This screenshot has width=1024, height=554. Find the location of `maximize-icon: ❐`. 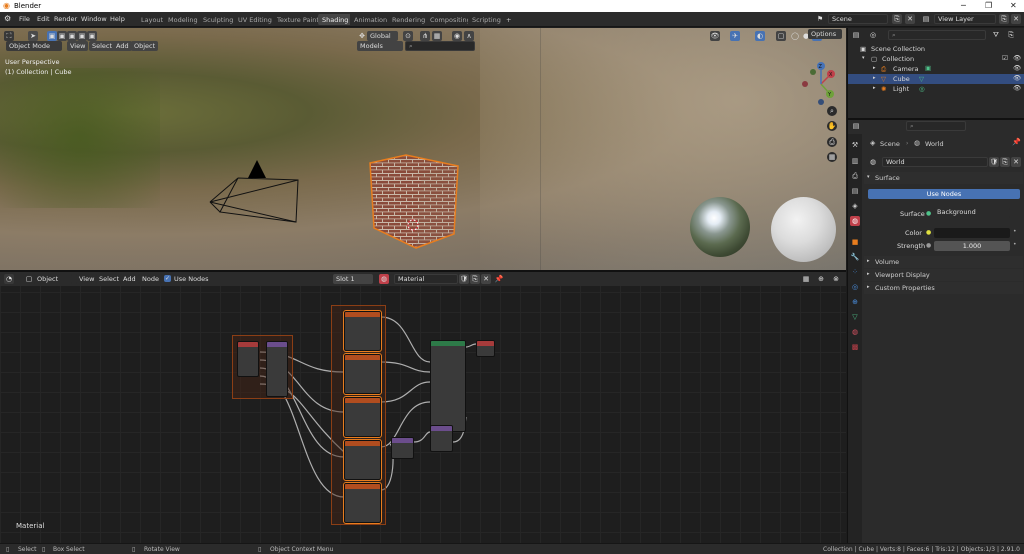

maximize-icon: ❐ is located at coordinates (988, 5).